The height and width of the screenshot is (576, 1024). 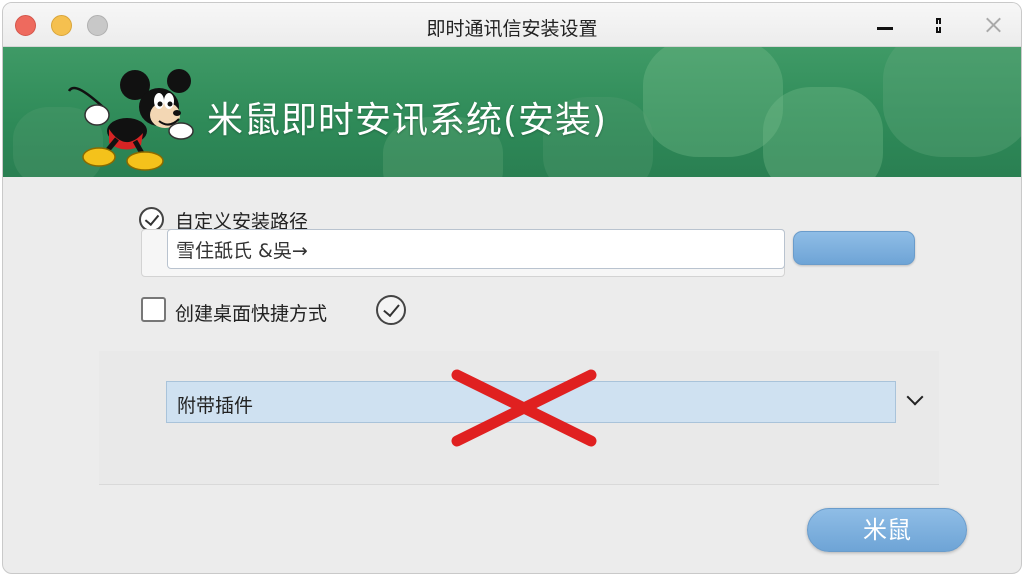 What do you see at coordinates (215, 406) in the screenshot?
I see `plugins-label: 附带插件` at bounding box center [215, 406].